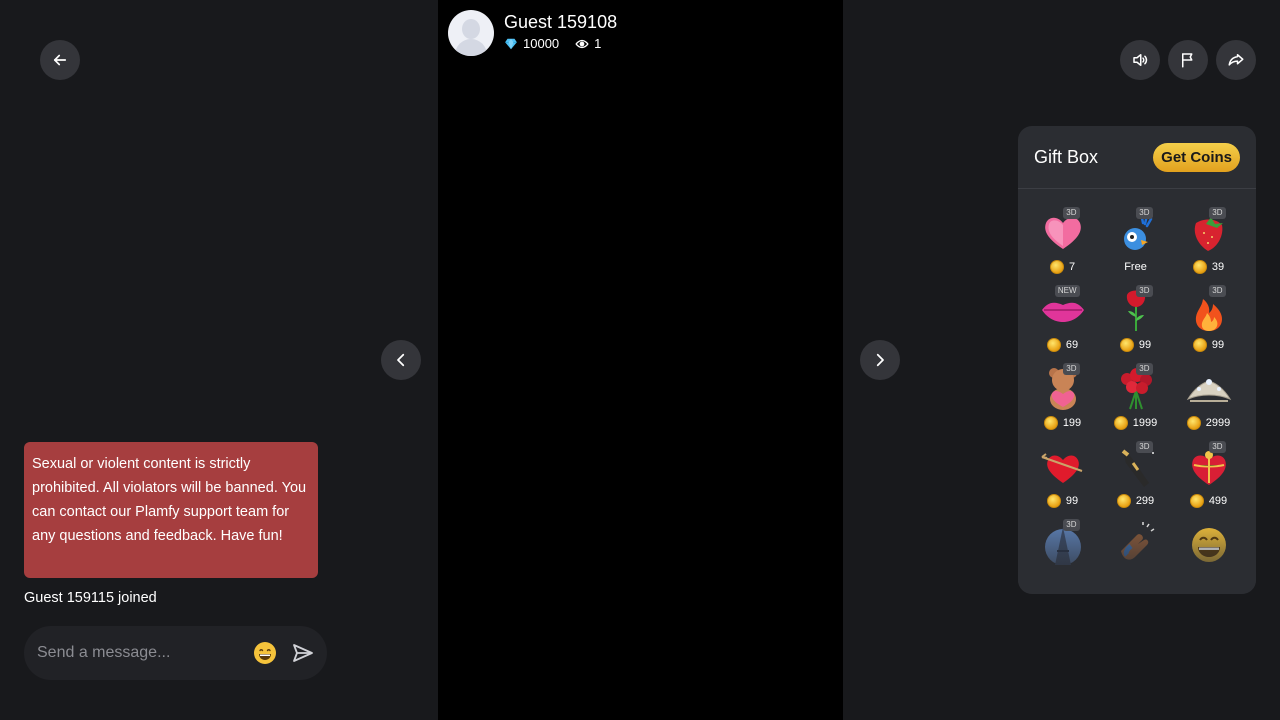  I want to click on gift-box-title: Gift Box, so click(1066, 156).